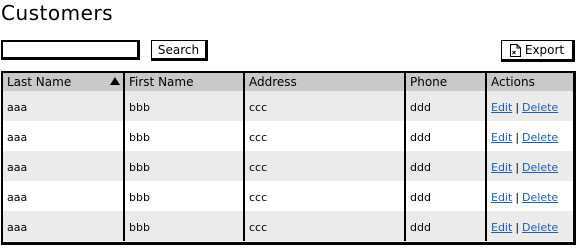 This screenshot has height=248, width=579. What do you see at coordinates (57, 13) in the screenshot?
I see `page-title: Customers` at bounding box center [57, 13].